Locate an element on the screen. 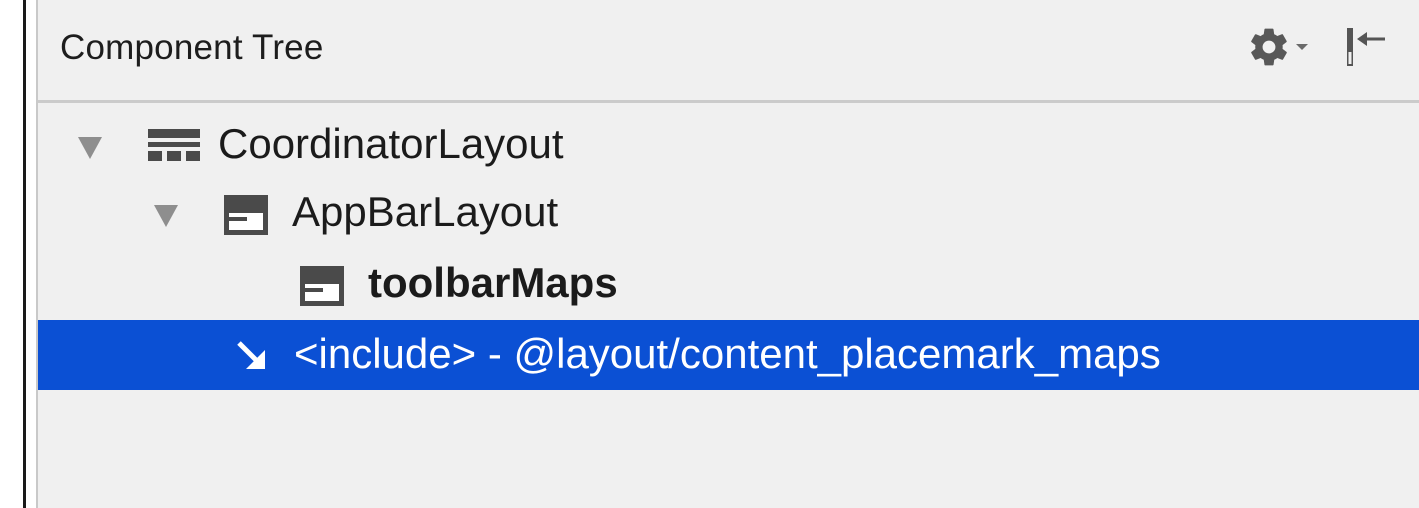 The width and height of the screenshot is (1419, 508). chevron-down-icon is located at coordinates (1302, 47).